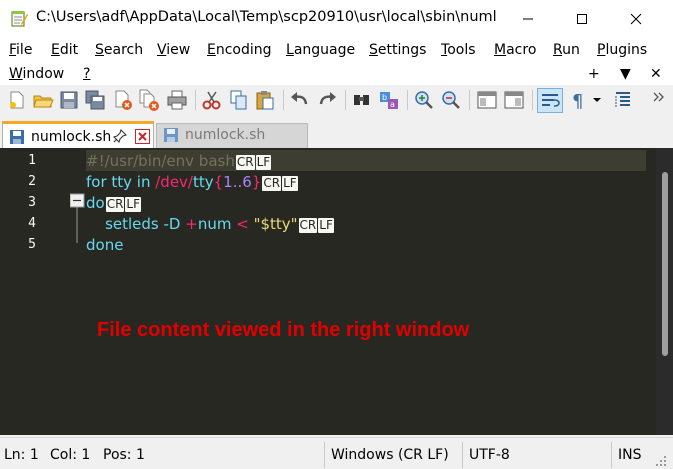 Image resolution: width=673 pixels, height=469 pixels. I want to click on svg-text: a, so click(392, 104).